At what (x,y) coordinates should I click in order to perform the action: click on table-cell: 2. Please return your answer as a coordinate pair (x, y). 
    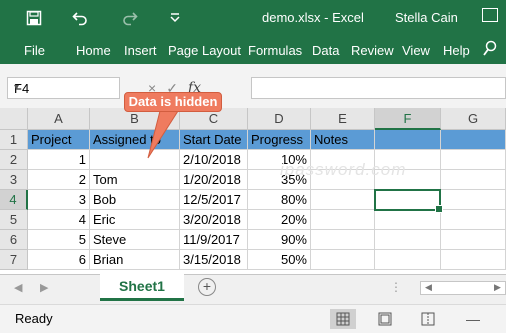
    Looking at the image, I should click on (59, 180).